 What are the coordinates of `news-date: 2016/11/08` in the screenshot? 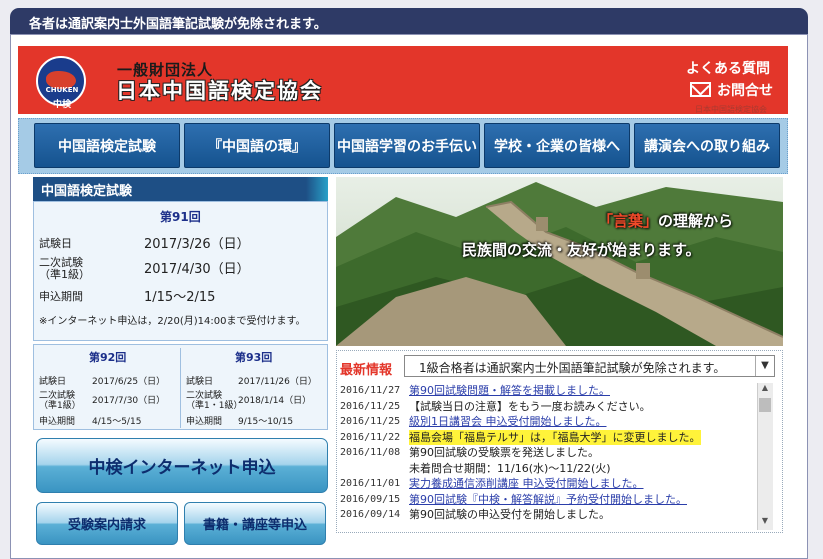 It's located at (370, 452).